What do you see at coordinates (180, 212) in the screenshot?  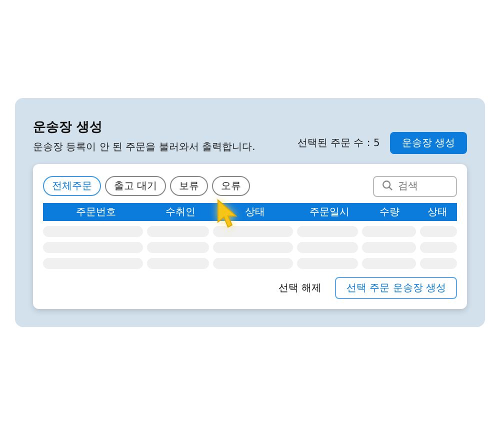 I see `column-header: 수취인` at bounding box center [180, 212].